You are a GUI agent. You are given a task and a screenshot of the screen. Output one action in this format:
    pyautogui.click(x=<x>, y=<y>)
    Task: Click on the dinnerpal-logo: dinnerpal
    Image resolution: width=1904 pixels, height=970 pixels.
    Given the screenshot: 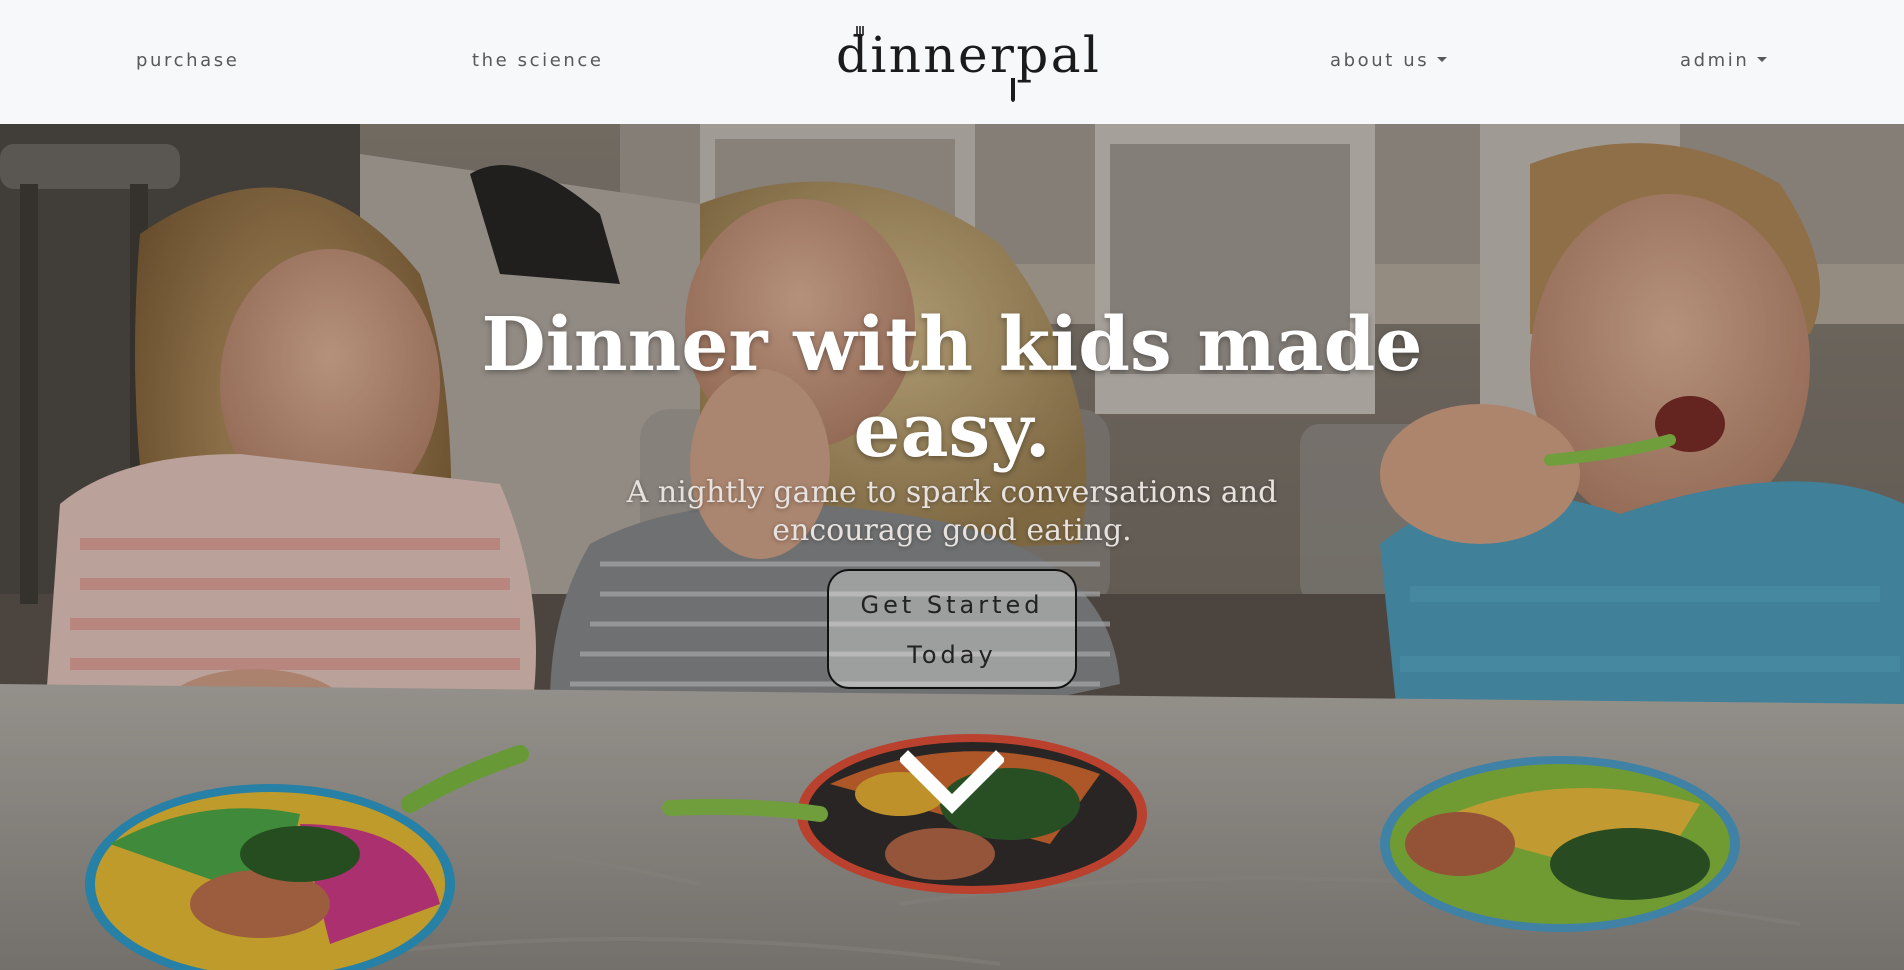 What is the action you would take?
    pyautogui.click(x=967, y=63)
    